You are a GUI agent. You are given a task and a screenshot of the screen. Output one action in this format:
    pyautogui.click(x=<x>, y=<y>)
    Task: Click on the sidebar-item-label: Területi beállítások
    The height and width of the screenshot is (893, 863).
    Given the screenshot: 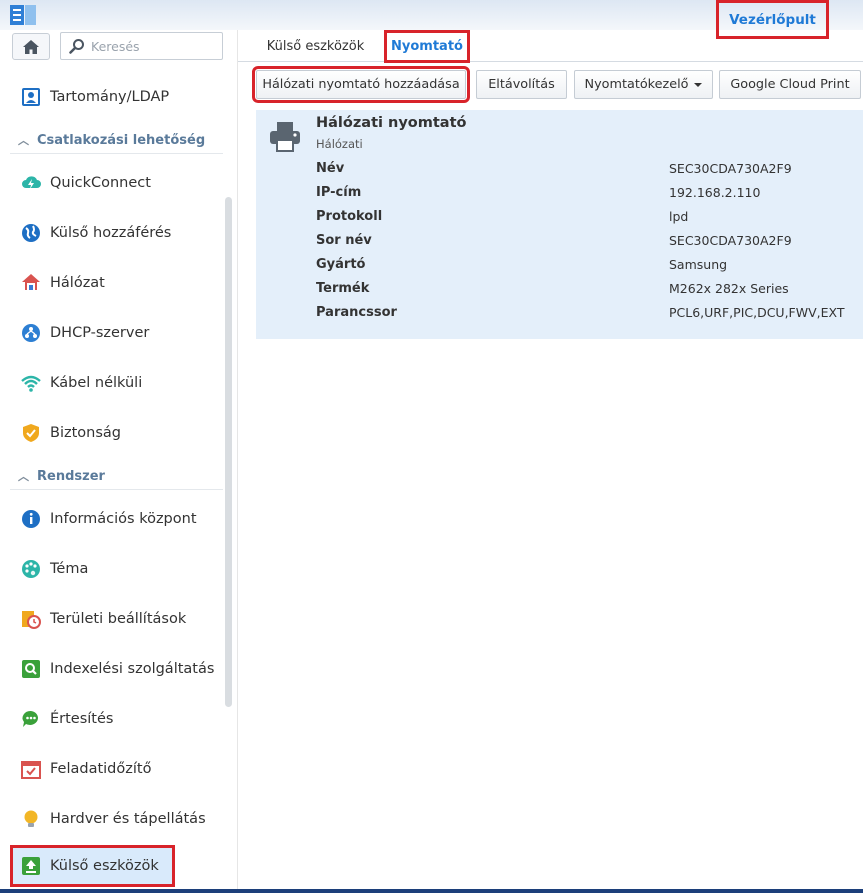 What is the action you would take?
    pyautogui.click(x=118, y=619)
    